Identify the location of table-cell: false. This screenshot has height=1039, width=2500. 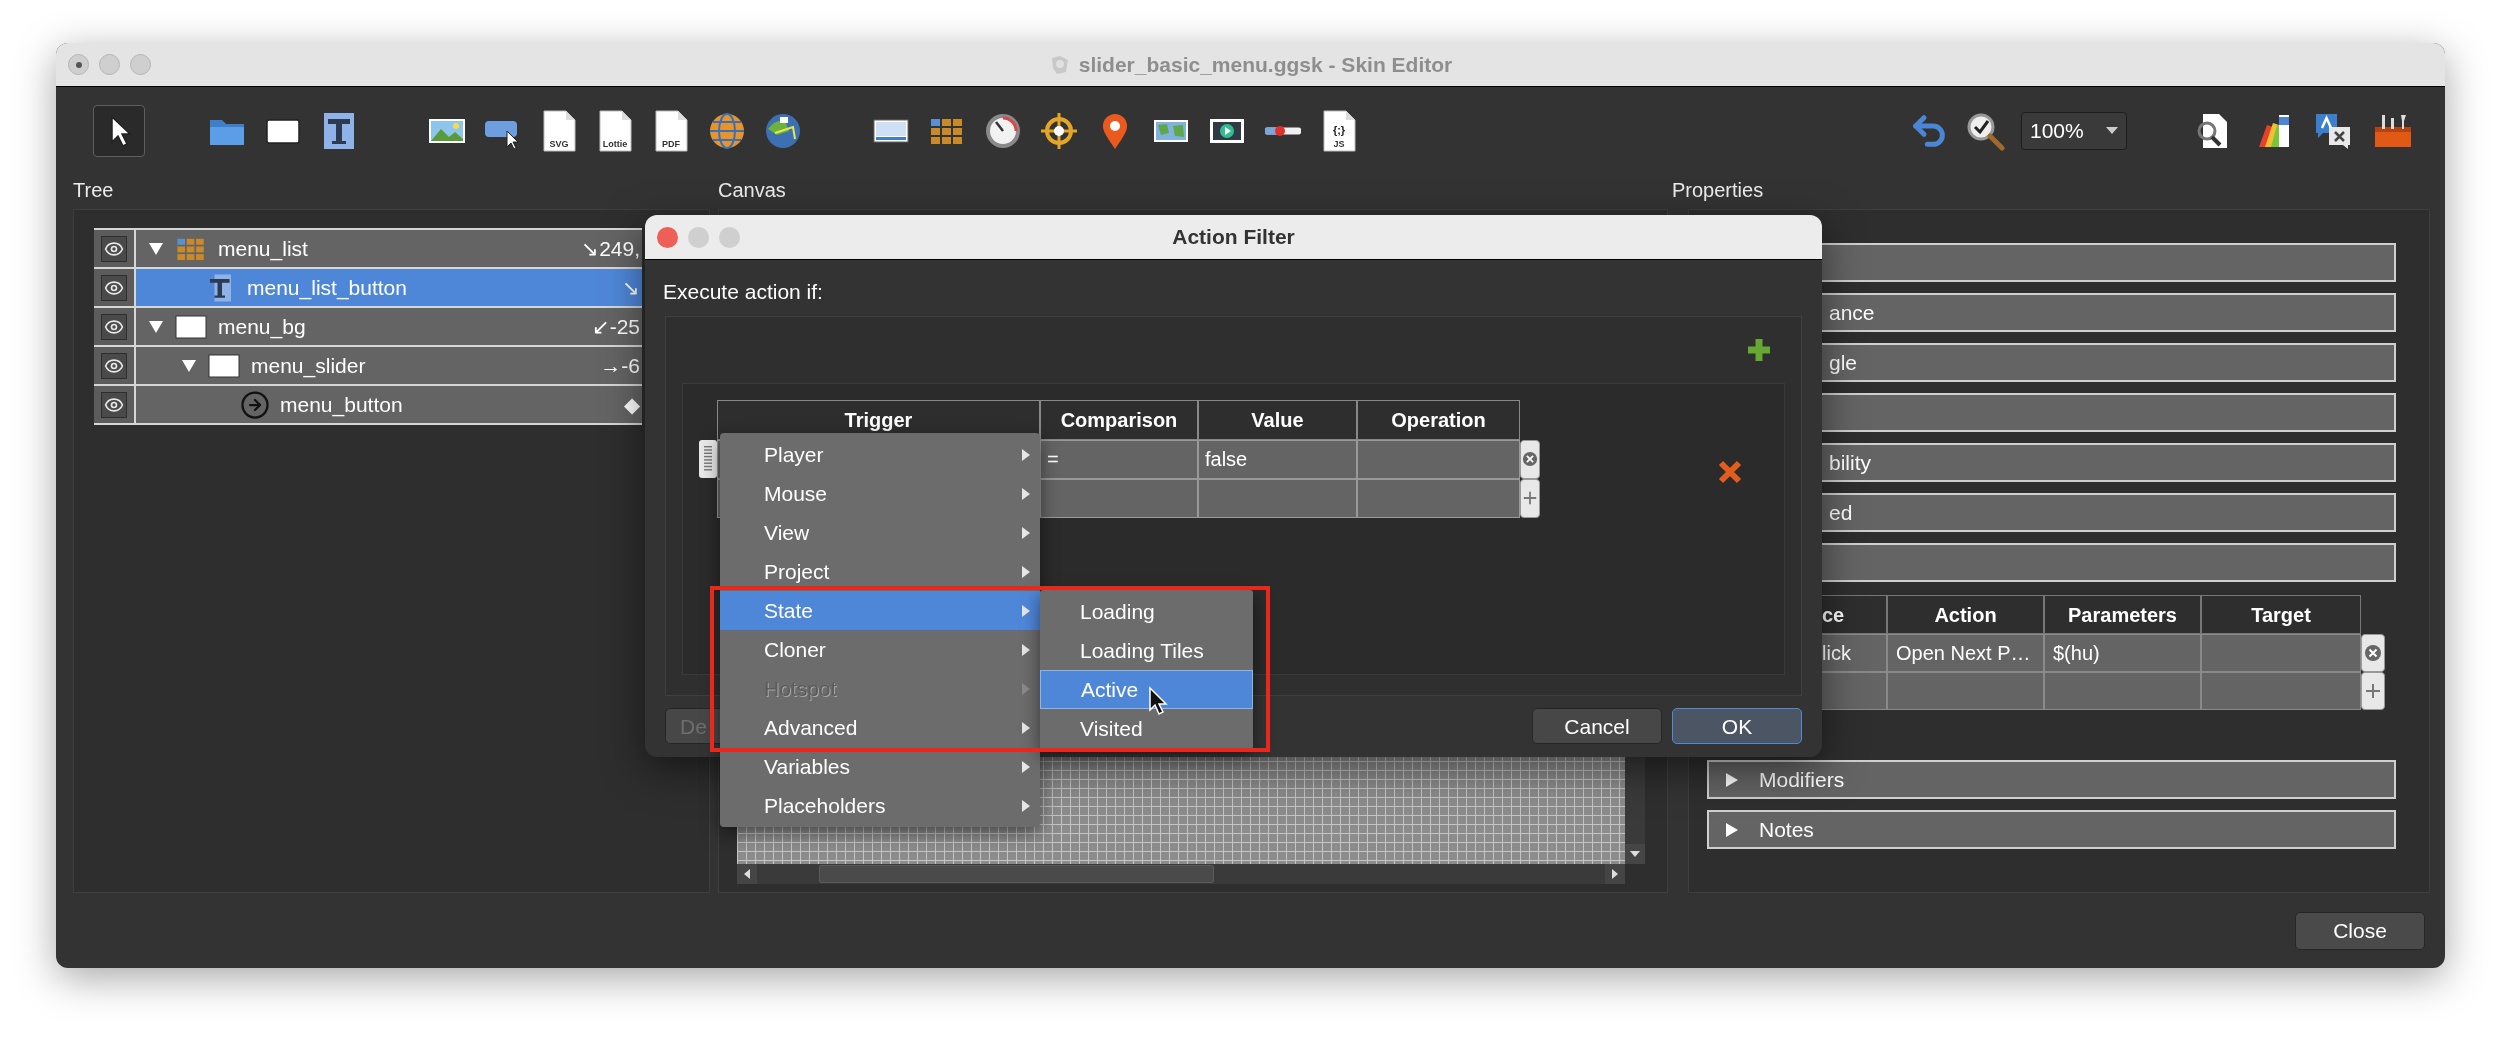
(1277, 459).